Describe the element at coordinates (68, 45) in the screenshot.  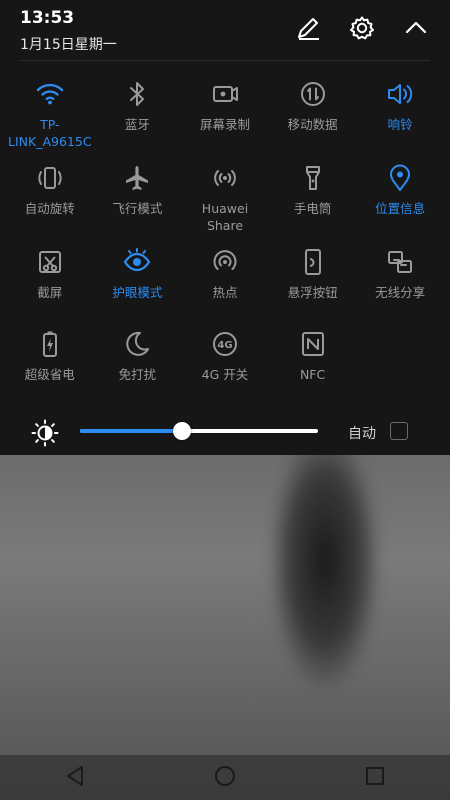
I see `date: 1月15日星期一` at that location.